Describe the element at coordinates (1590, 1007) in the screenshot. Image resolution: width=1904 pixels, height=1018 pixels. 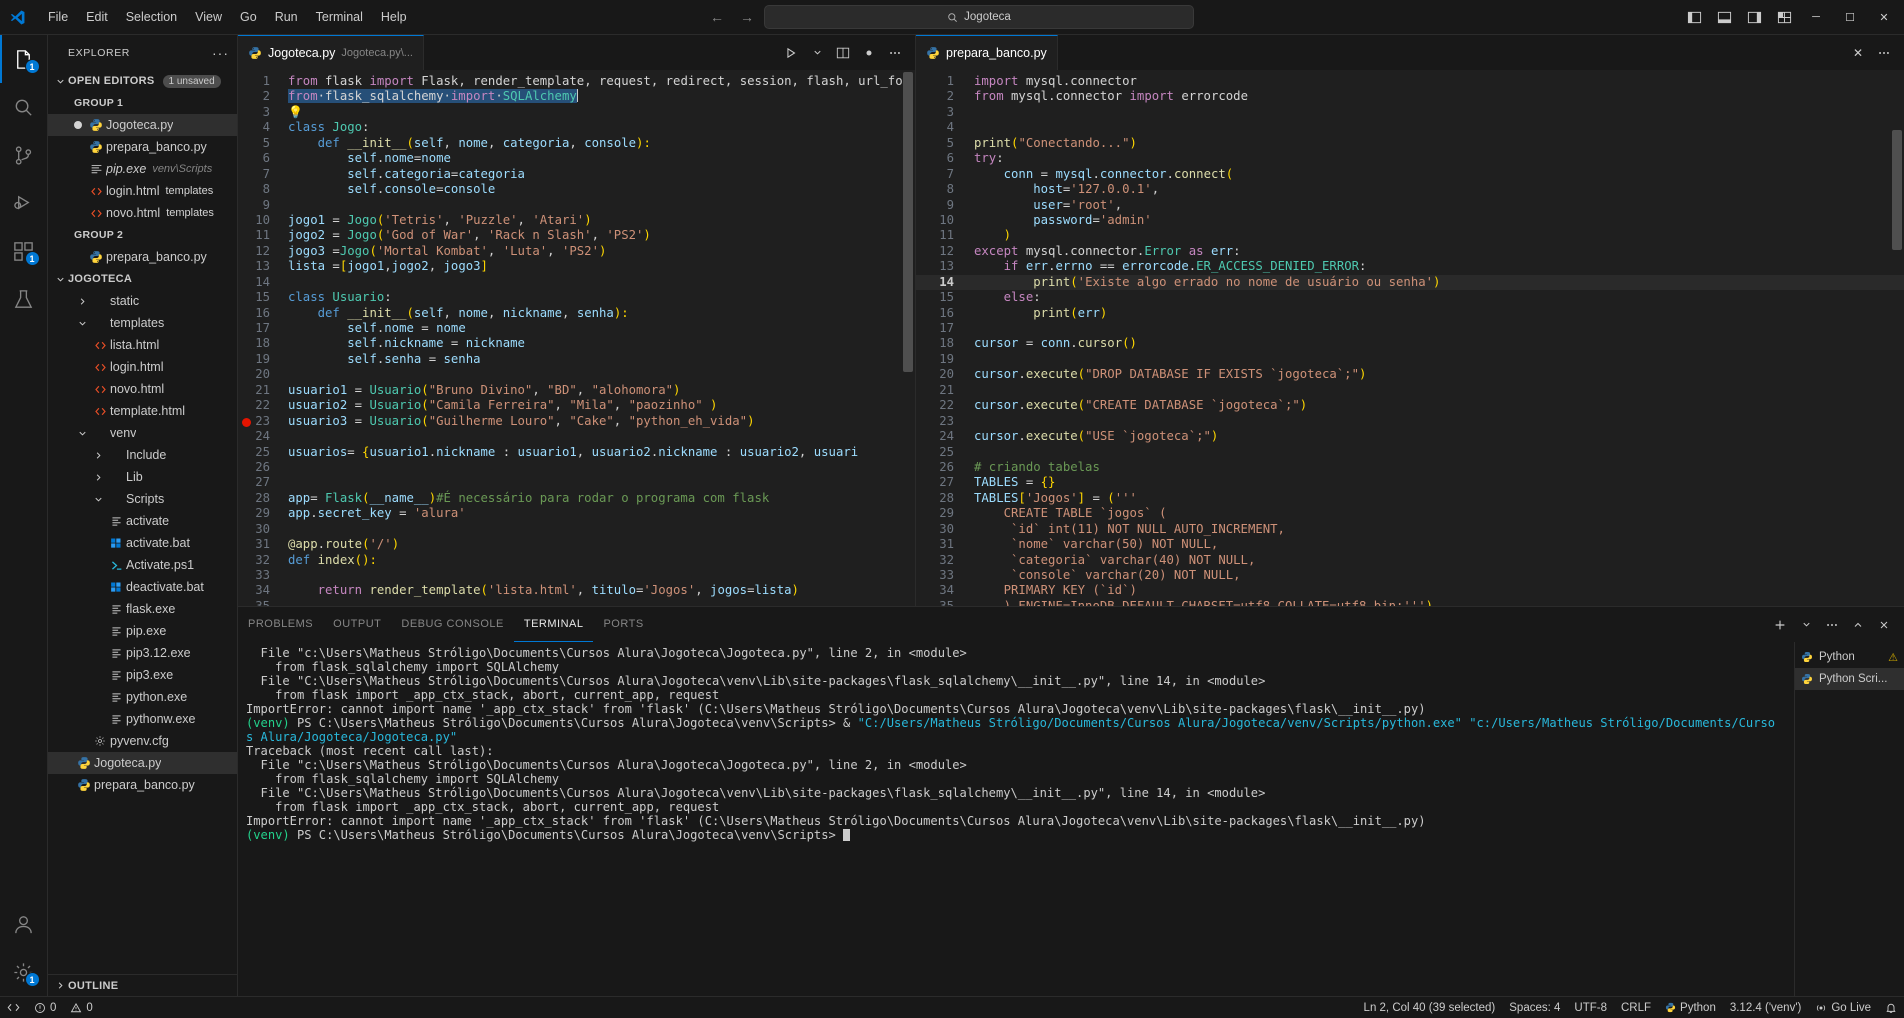
I see `encoding: UTF-8` at that location.